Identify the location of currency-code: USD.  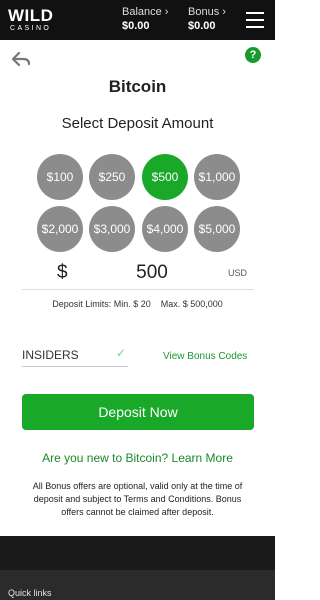
(238, 273).